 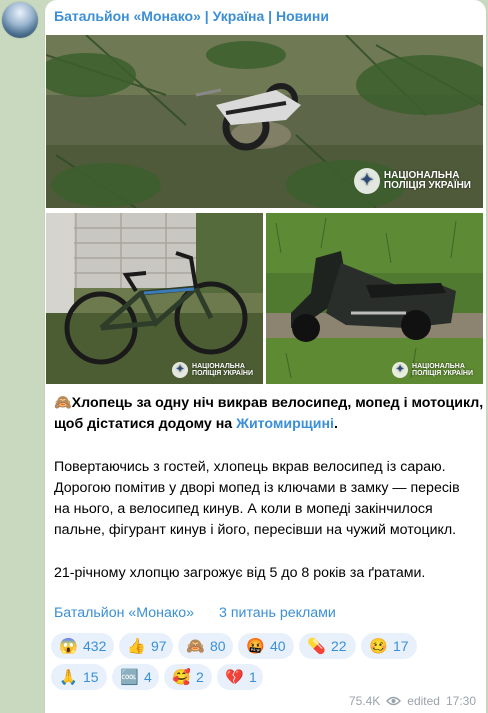 I want to click on edited-label: edited, so click(x=423, y=701).